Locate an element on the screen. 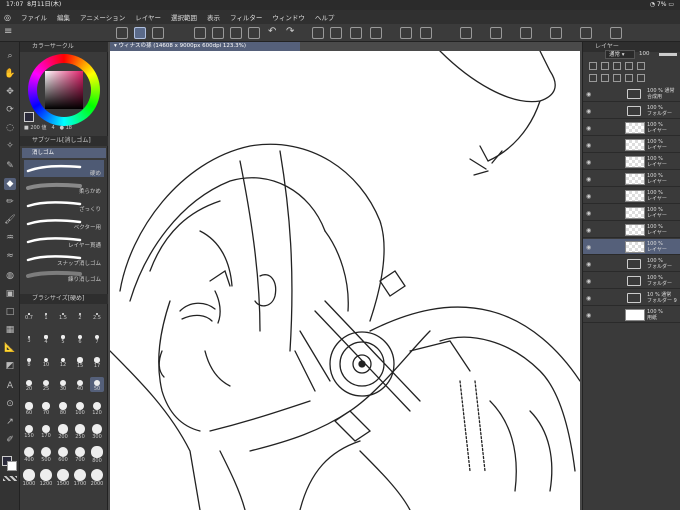 Image resolution: width=680 pixels, height=510 pixels. transparent-color-swatch is located at coordinates (10, 478).